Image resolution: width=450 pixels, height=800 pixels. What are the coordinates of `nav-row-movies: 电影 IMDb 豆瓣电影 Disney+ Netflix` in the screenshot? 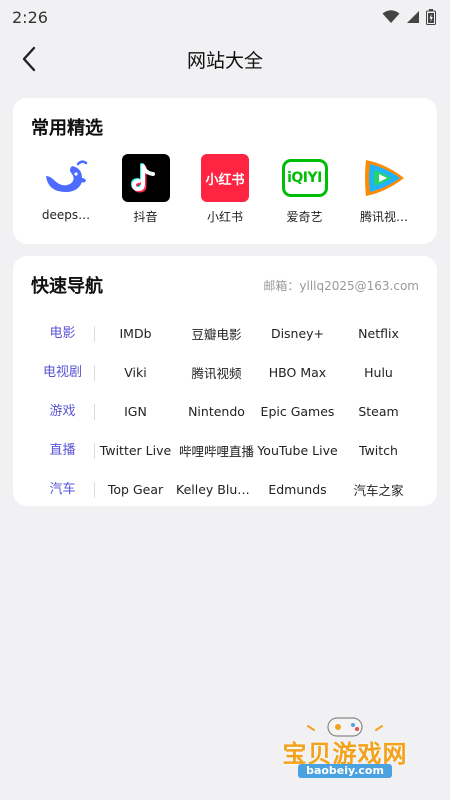 It's located at (225, 333).